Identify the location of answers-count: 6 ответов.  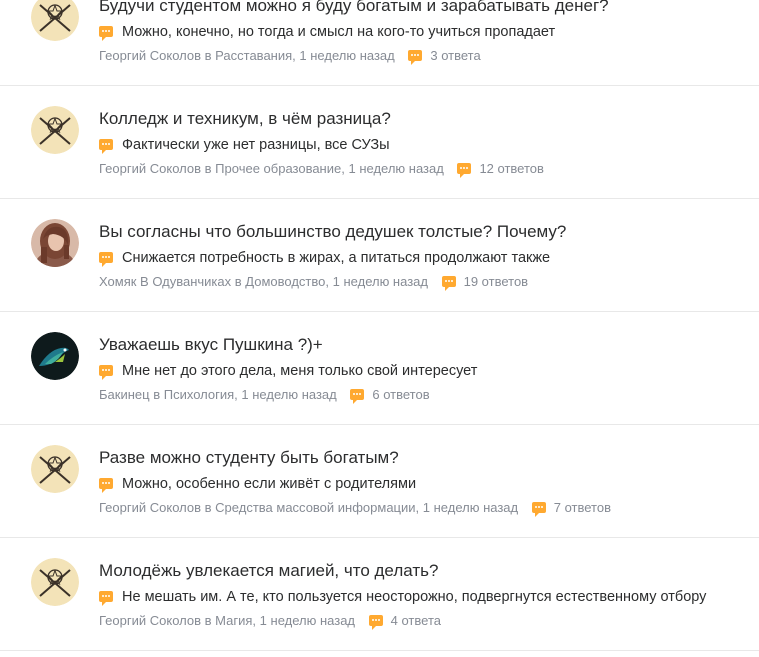
(401, 394).